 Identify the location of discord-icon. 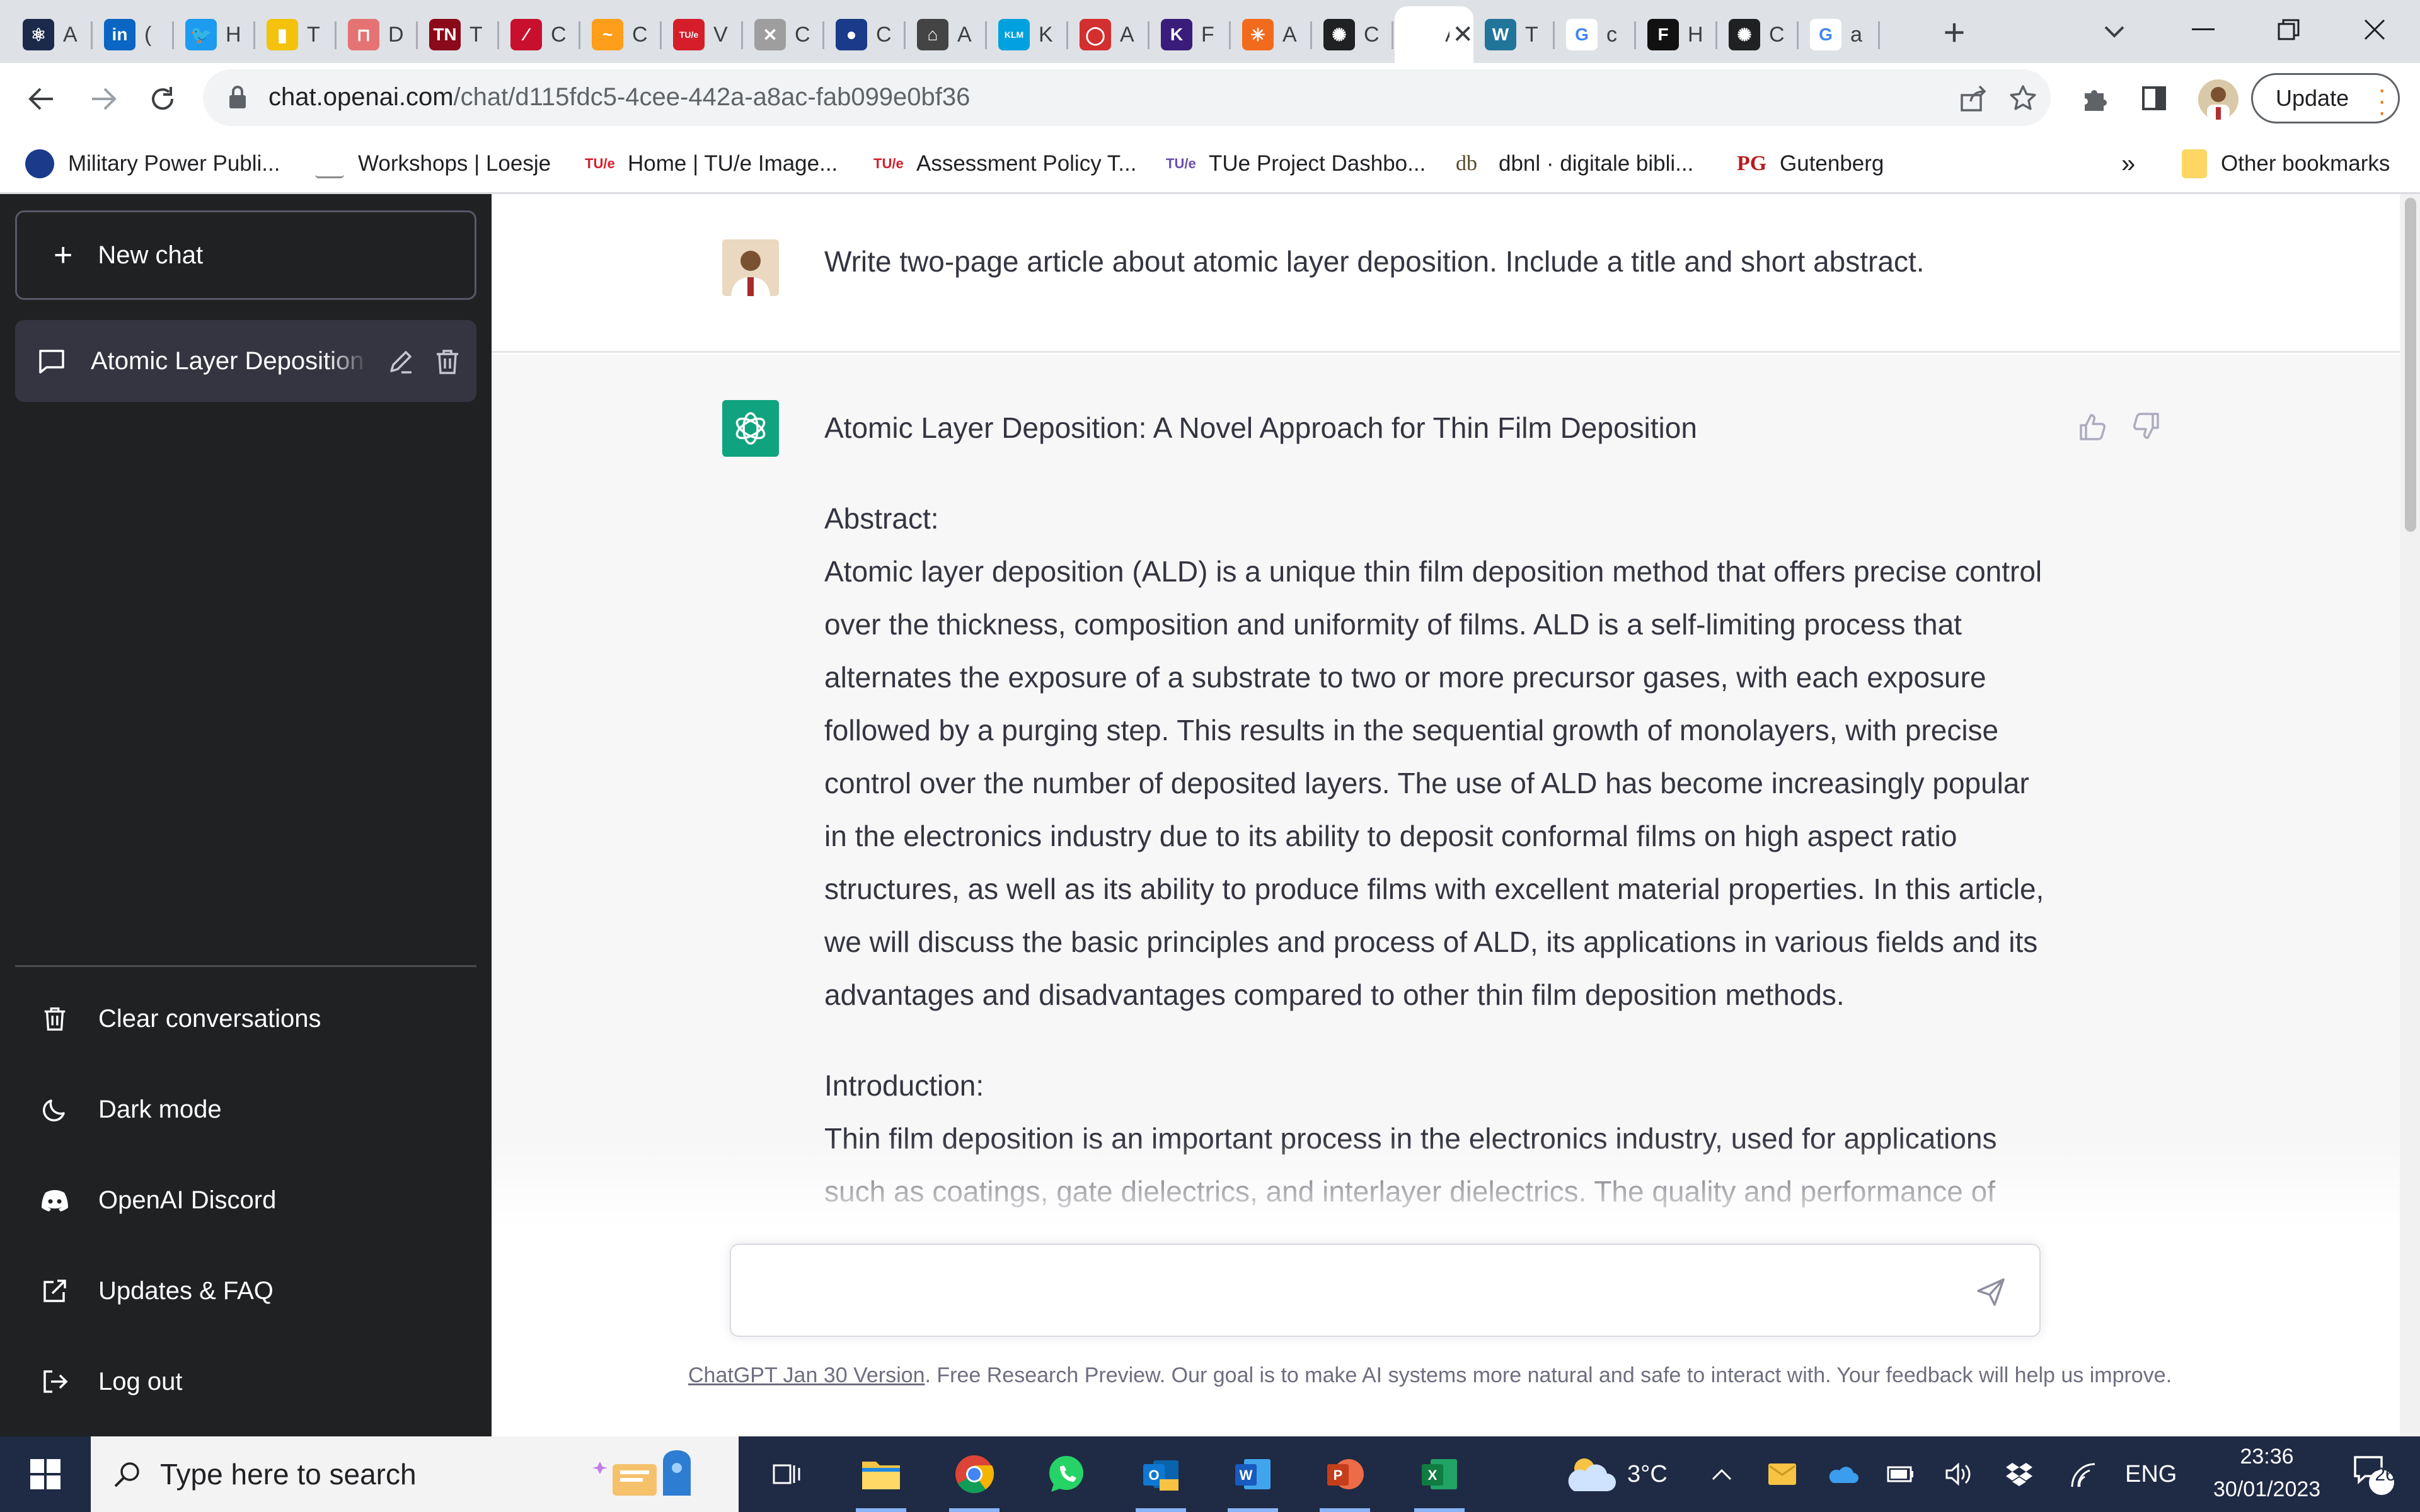
(55, 1200).